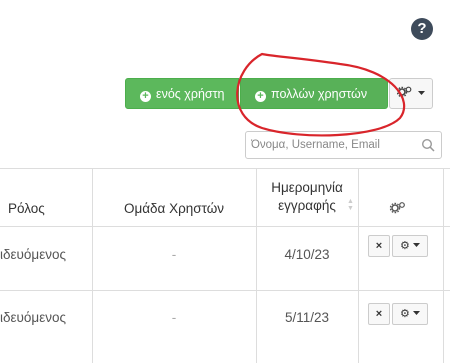 The width and height of the screenshot is (450, 363). Describe the element at coordinates (307, 254) in the screenshot. I see `table-cell-date: 4/10/23` at that location.